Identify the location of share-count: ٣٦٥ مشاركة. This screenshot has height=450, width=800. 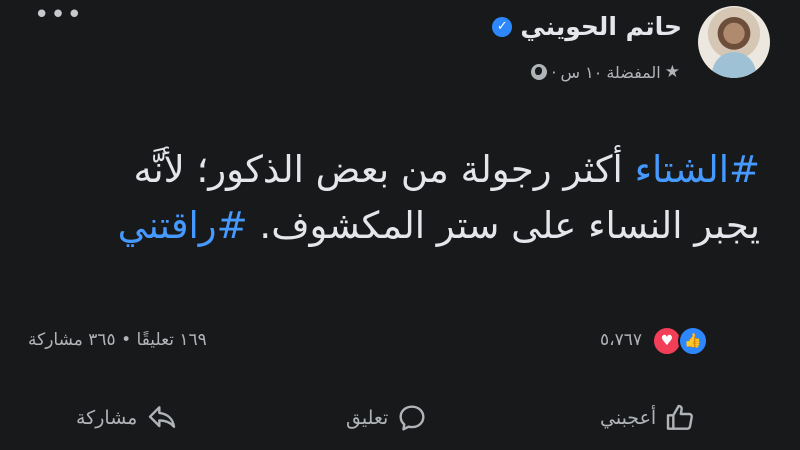
(72, 340).